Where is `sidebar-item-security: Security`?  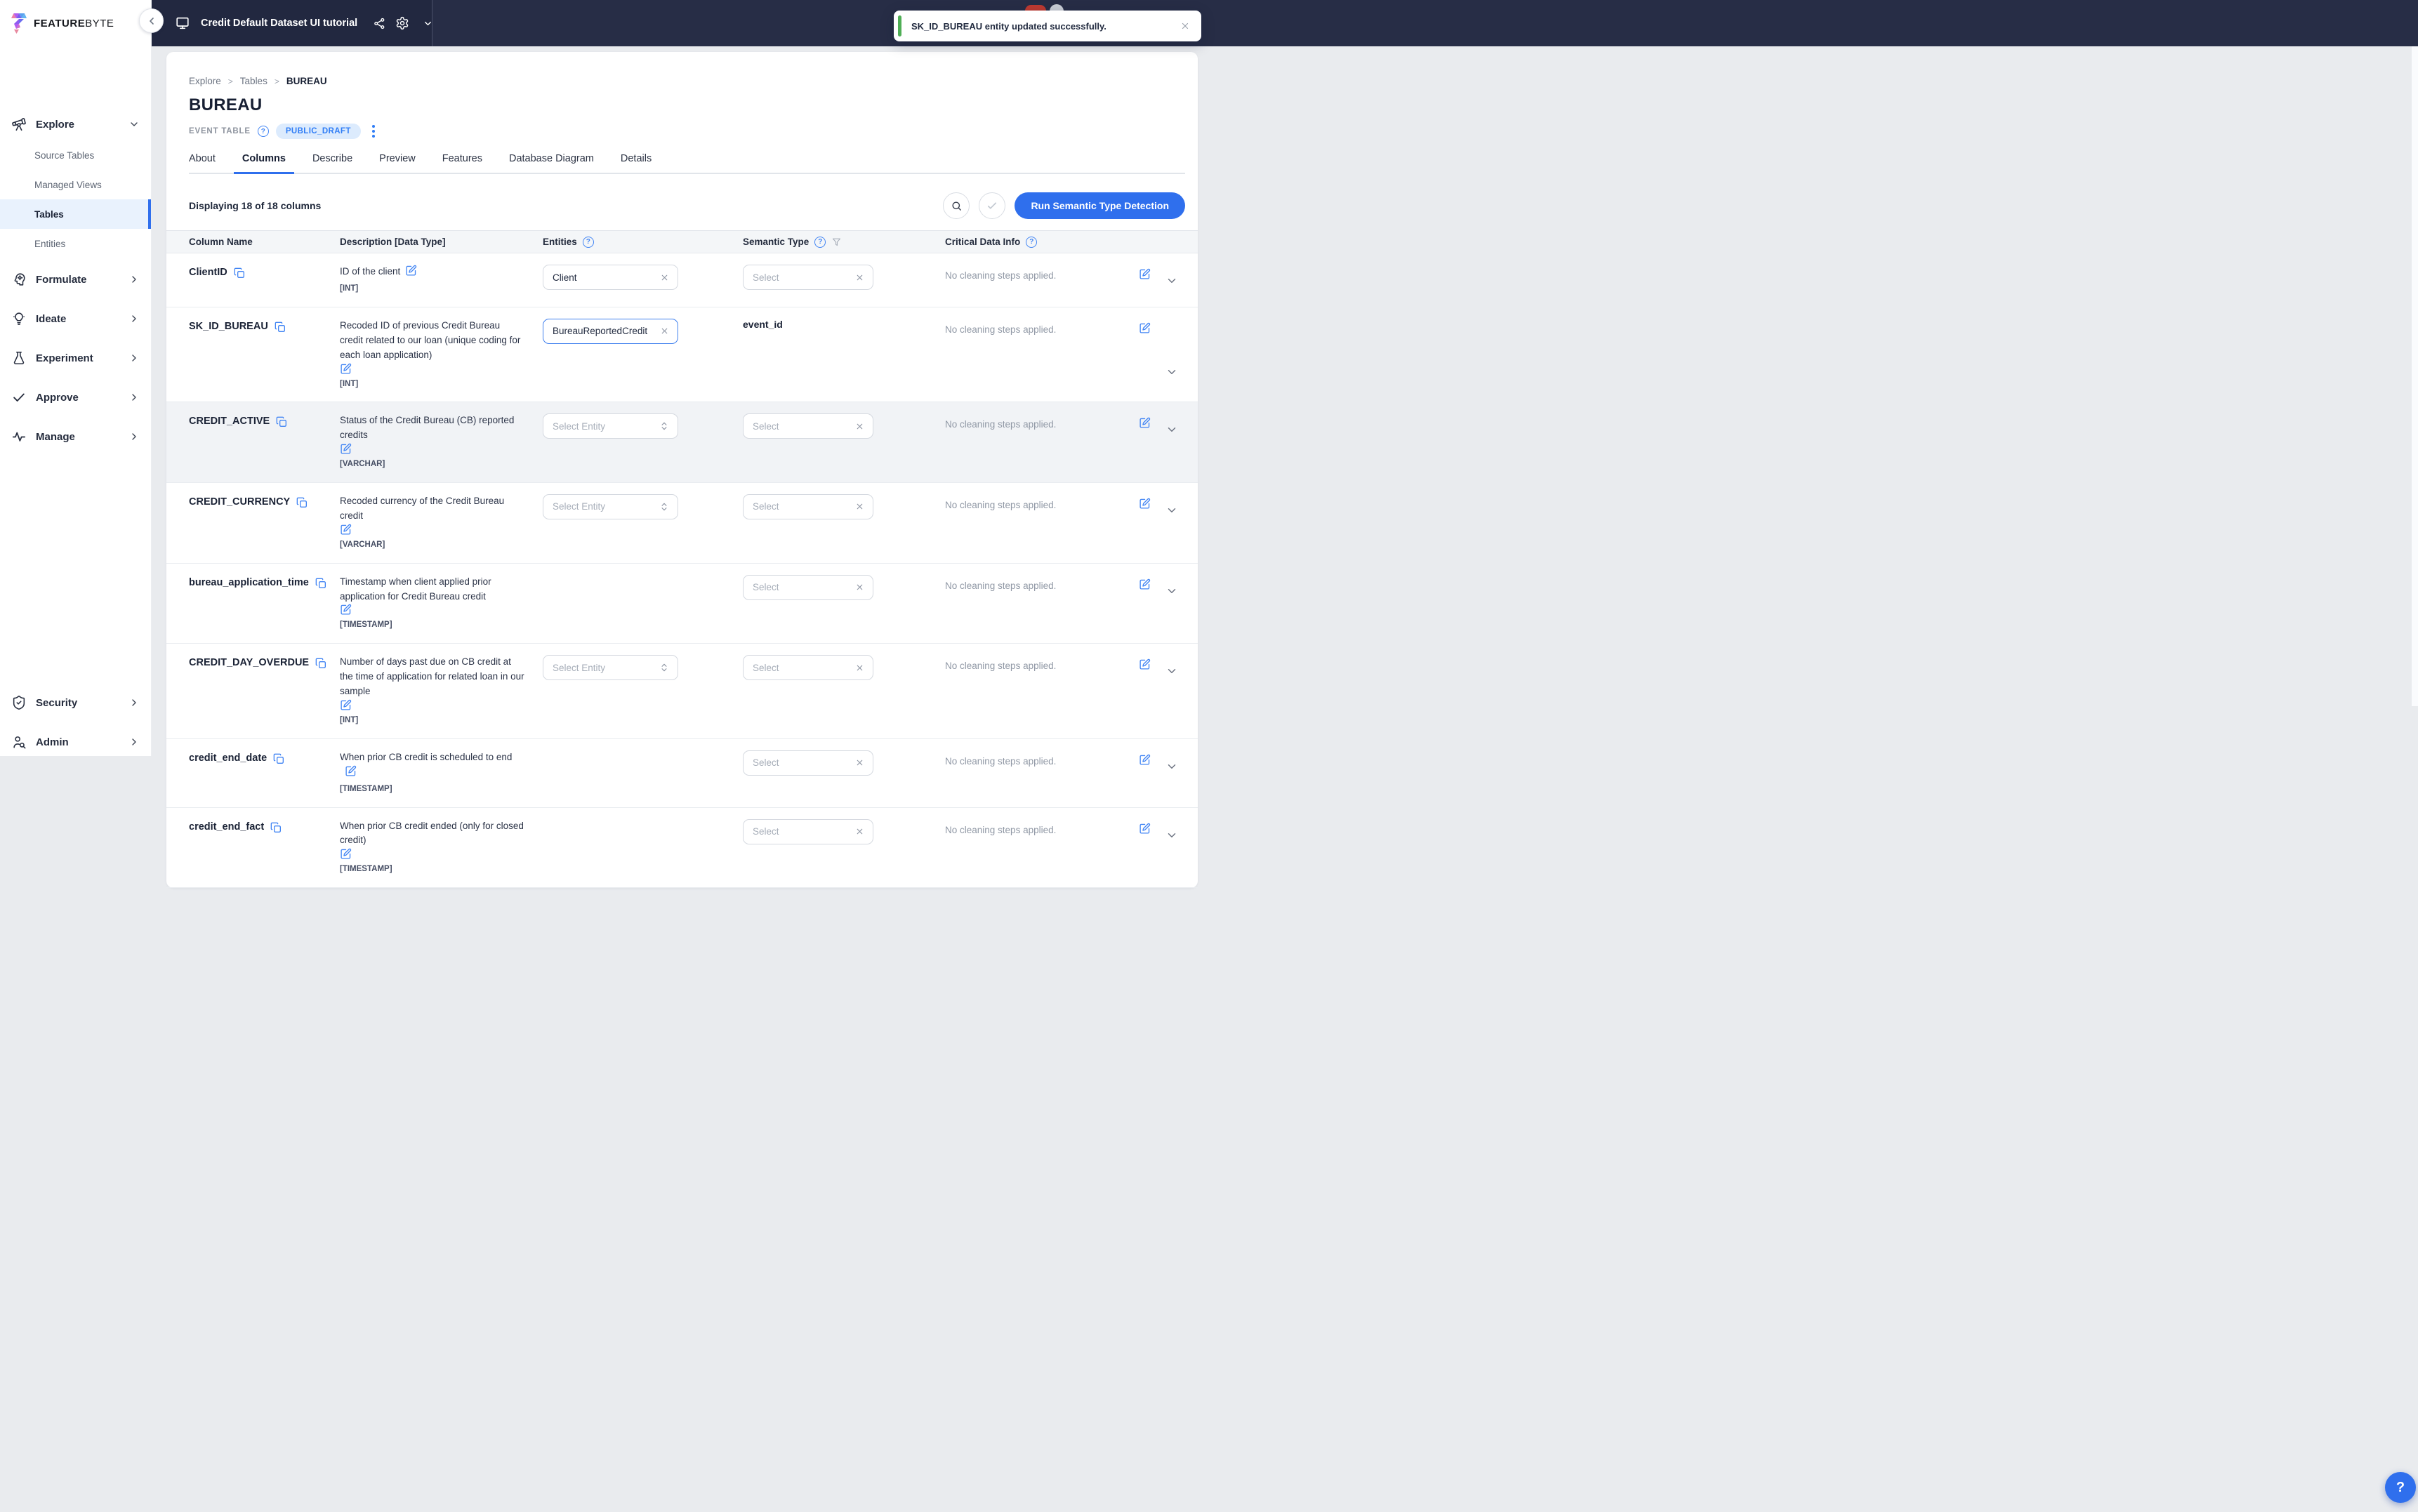 sidebar-item-security: Security is located at coordinates (75, 702).